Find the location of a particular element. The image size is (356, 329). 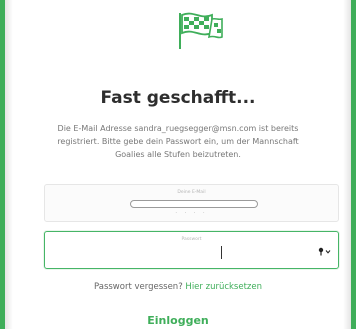

password-input is located at coordinates (191, 252).